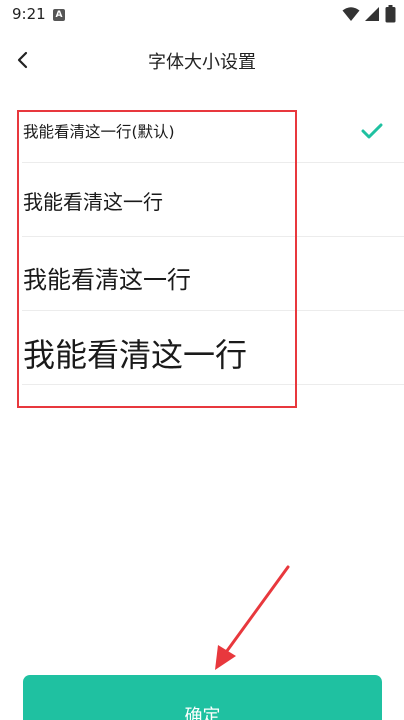  What do you see at coordinates (372, 14) in the screenshot?
I see `signal-icon` at bounding box center [372, 14].